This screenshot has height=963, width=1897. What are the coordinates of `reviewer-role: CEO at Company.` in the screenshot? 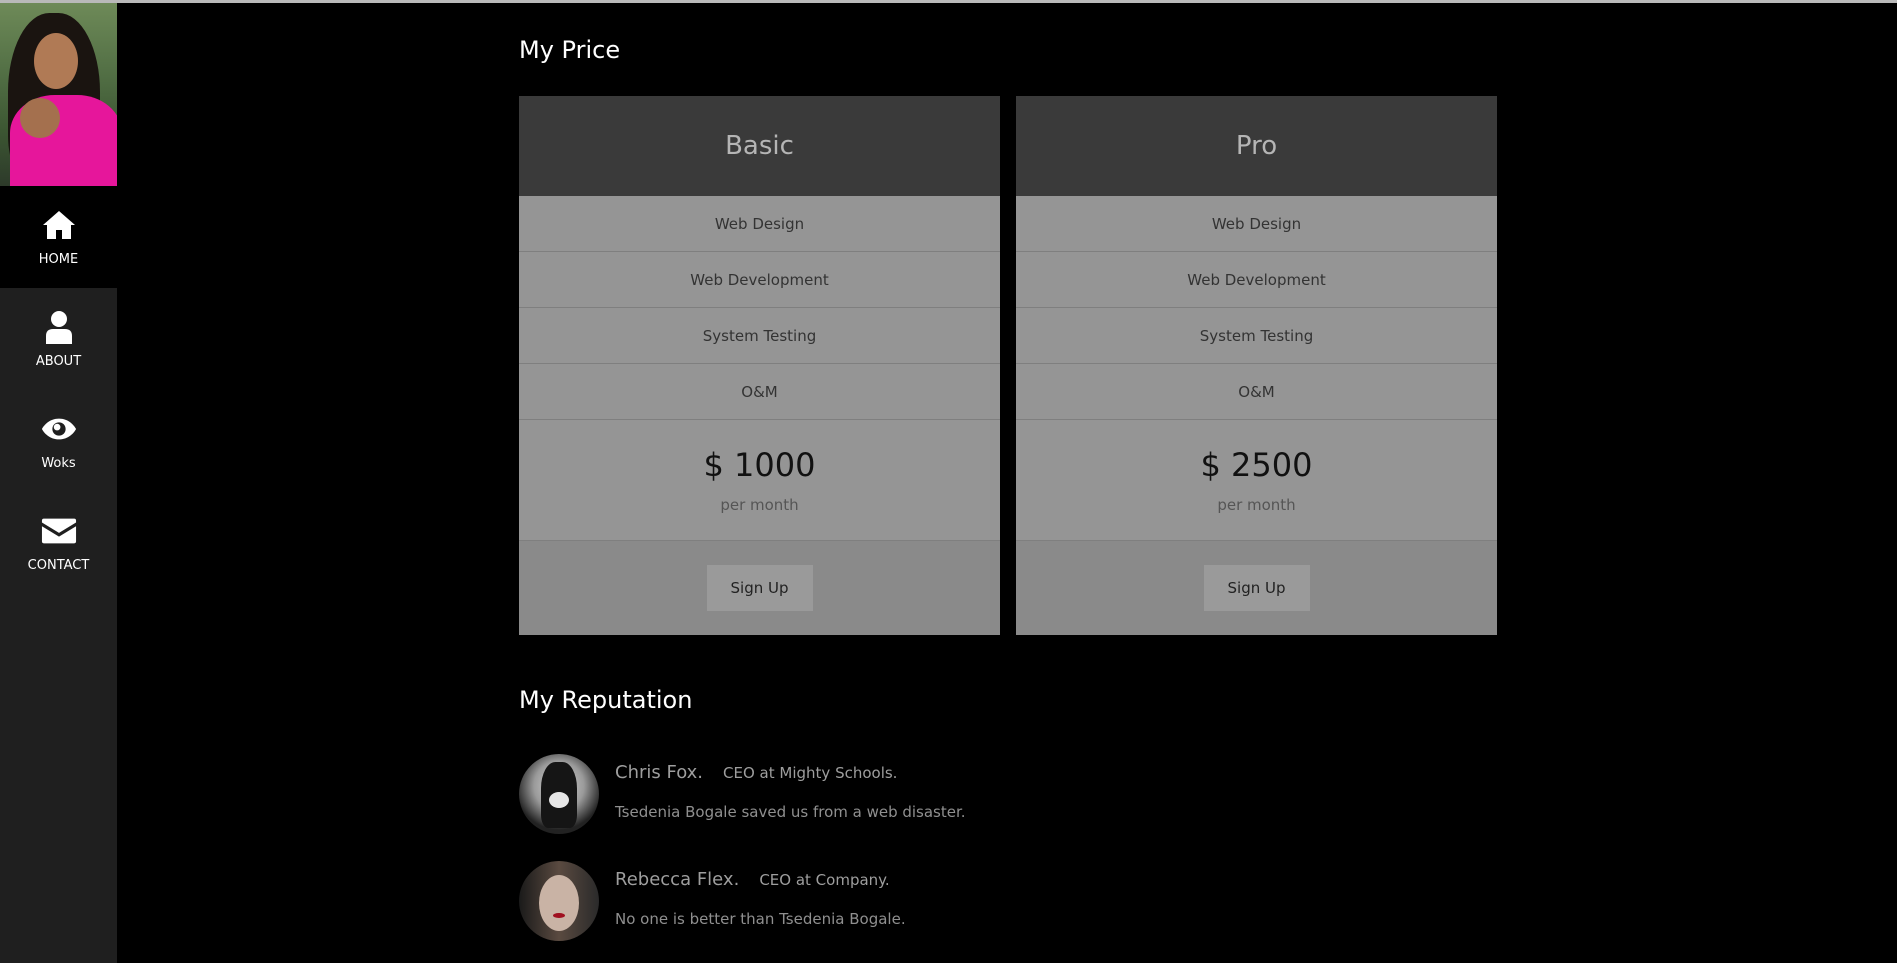 It's located at (824, 880).